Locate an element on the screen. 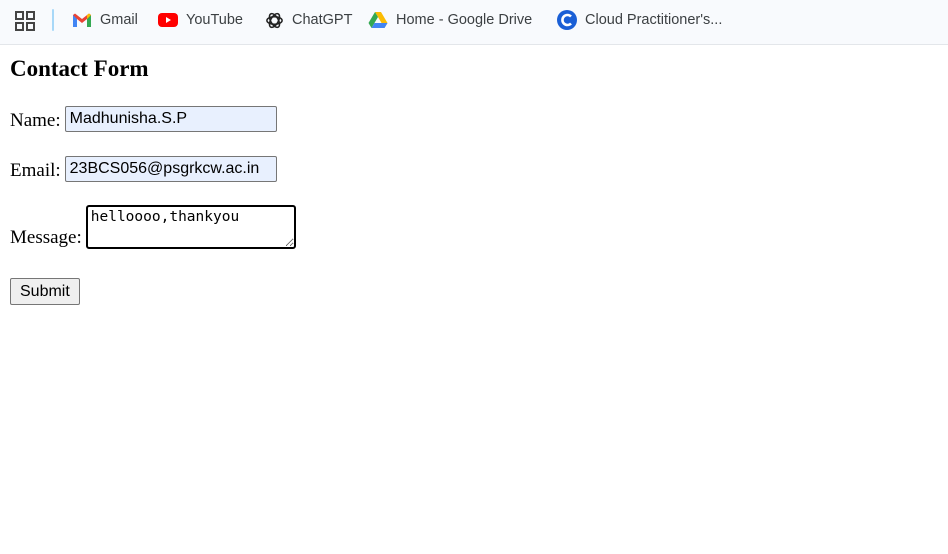  name-label: Name: is located at coordinates (35, 120).